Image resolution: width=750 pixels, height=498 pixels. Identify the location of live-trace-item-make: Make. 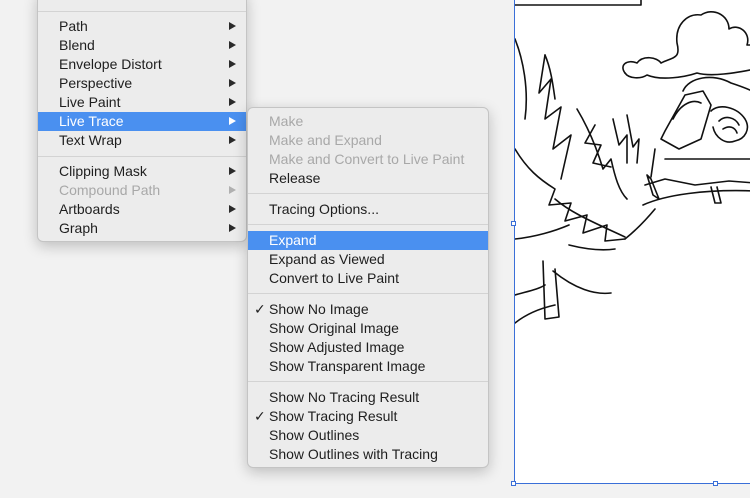
(368, 121).